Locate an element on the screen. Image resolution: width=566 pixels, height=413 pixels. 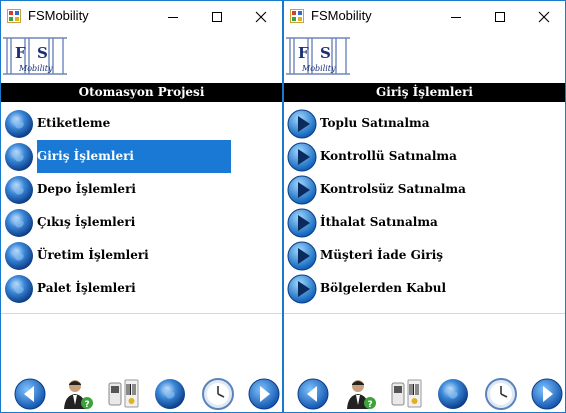
menu-item-ithalat-satinalma: İthalat Satınalma is located at coordinates (424, 222).